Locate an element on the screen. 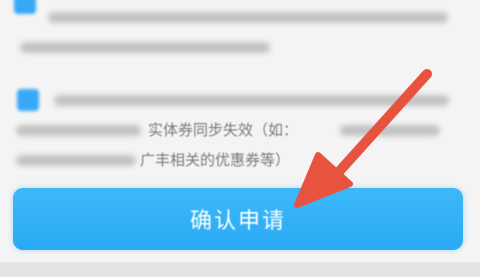 This screenshot has height=277, width=480. agreement-text-line-3: 广丰相关的优惠券等） is located at coordinates (215, 160).